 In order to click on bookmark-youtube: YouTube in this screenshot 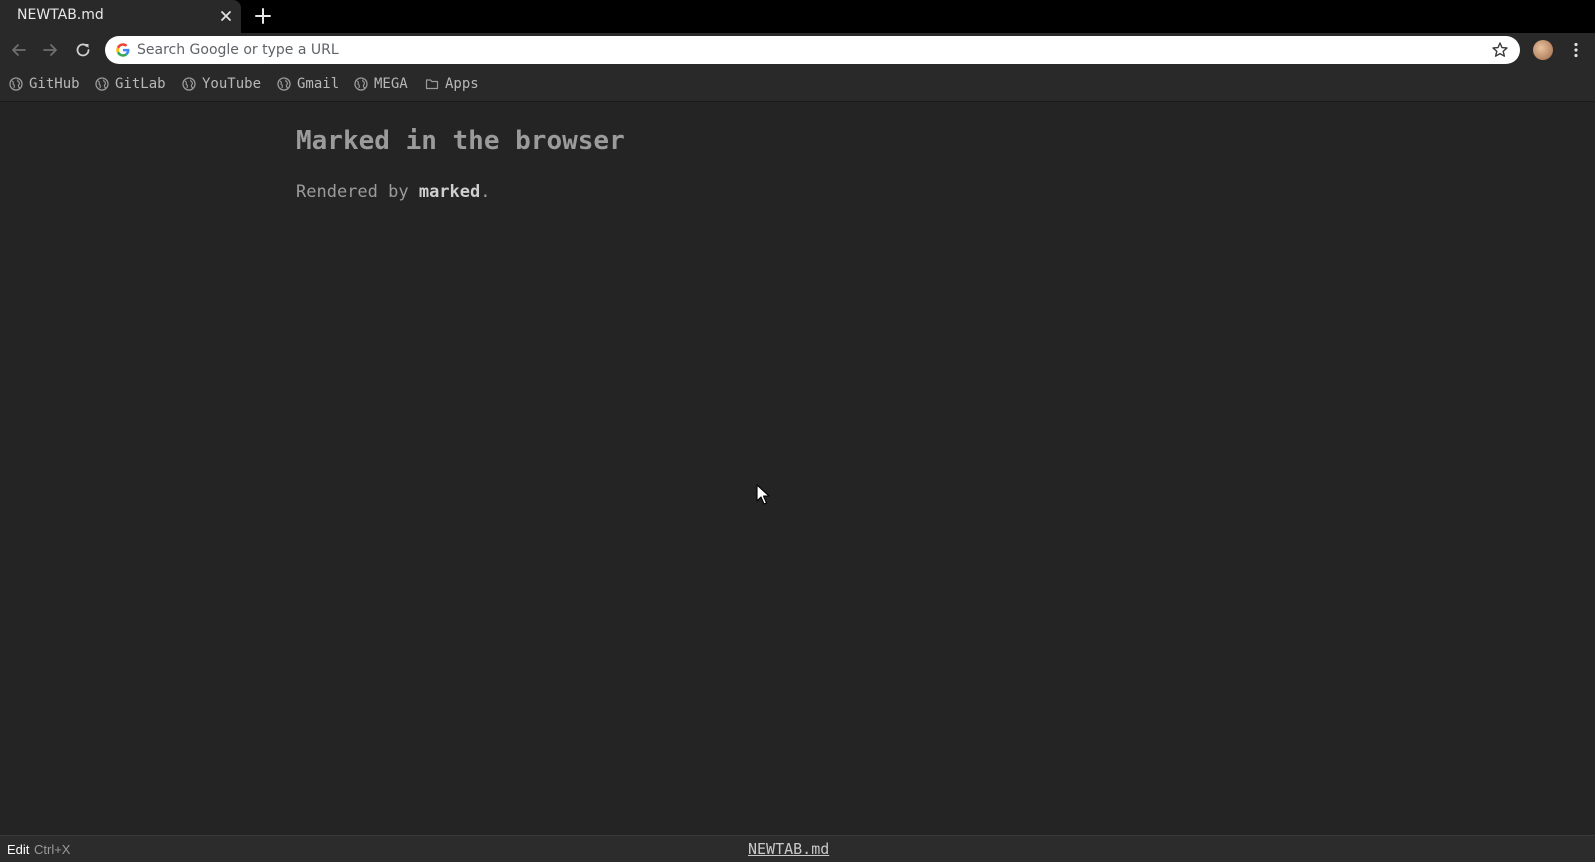, I will do `click(221, 84)`.